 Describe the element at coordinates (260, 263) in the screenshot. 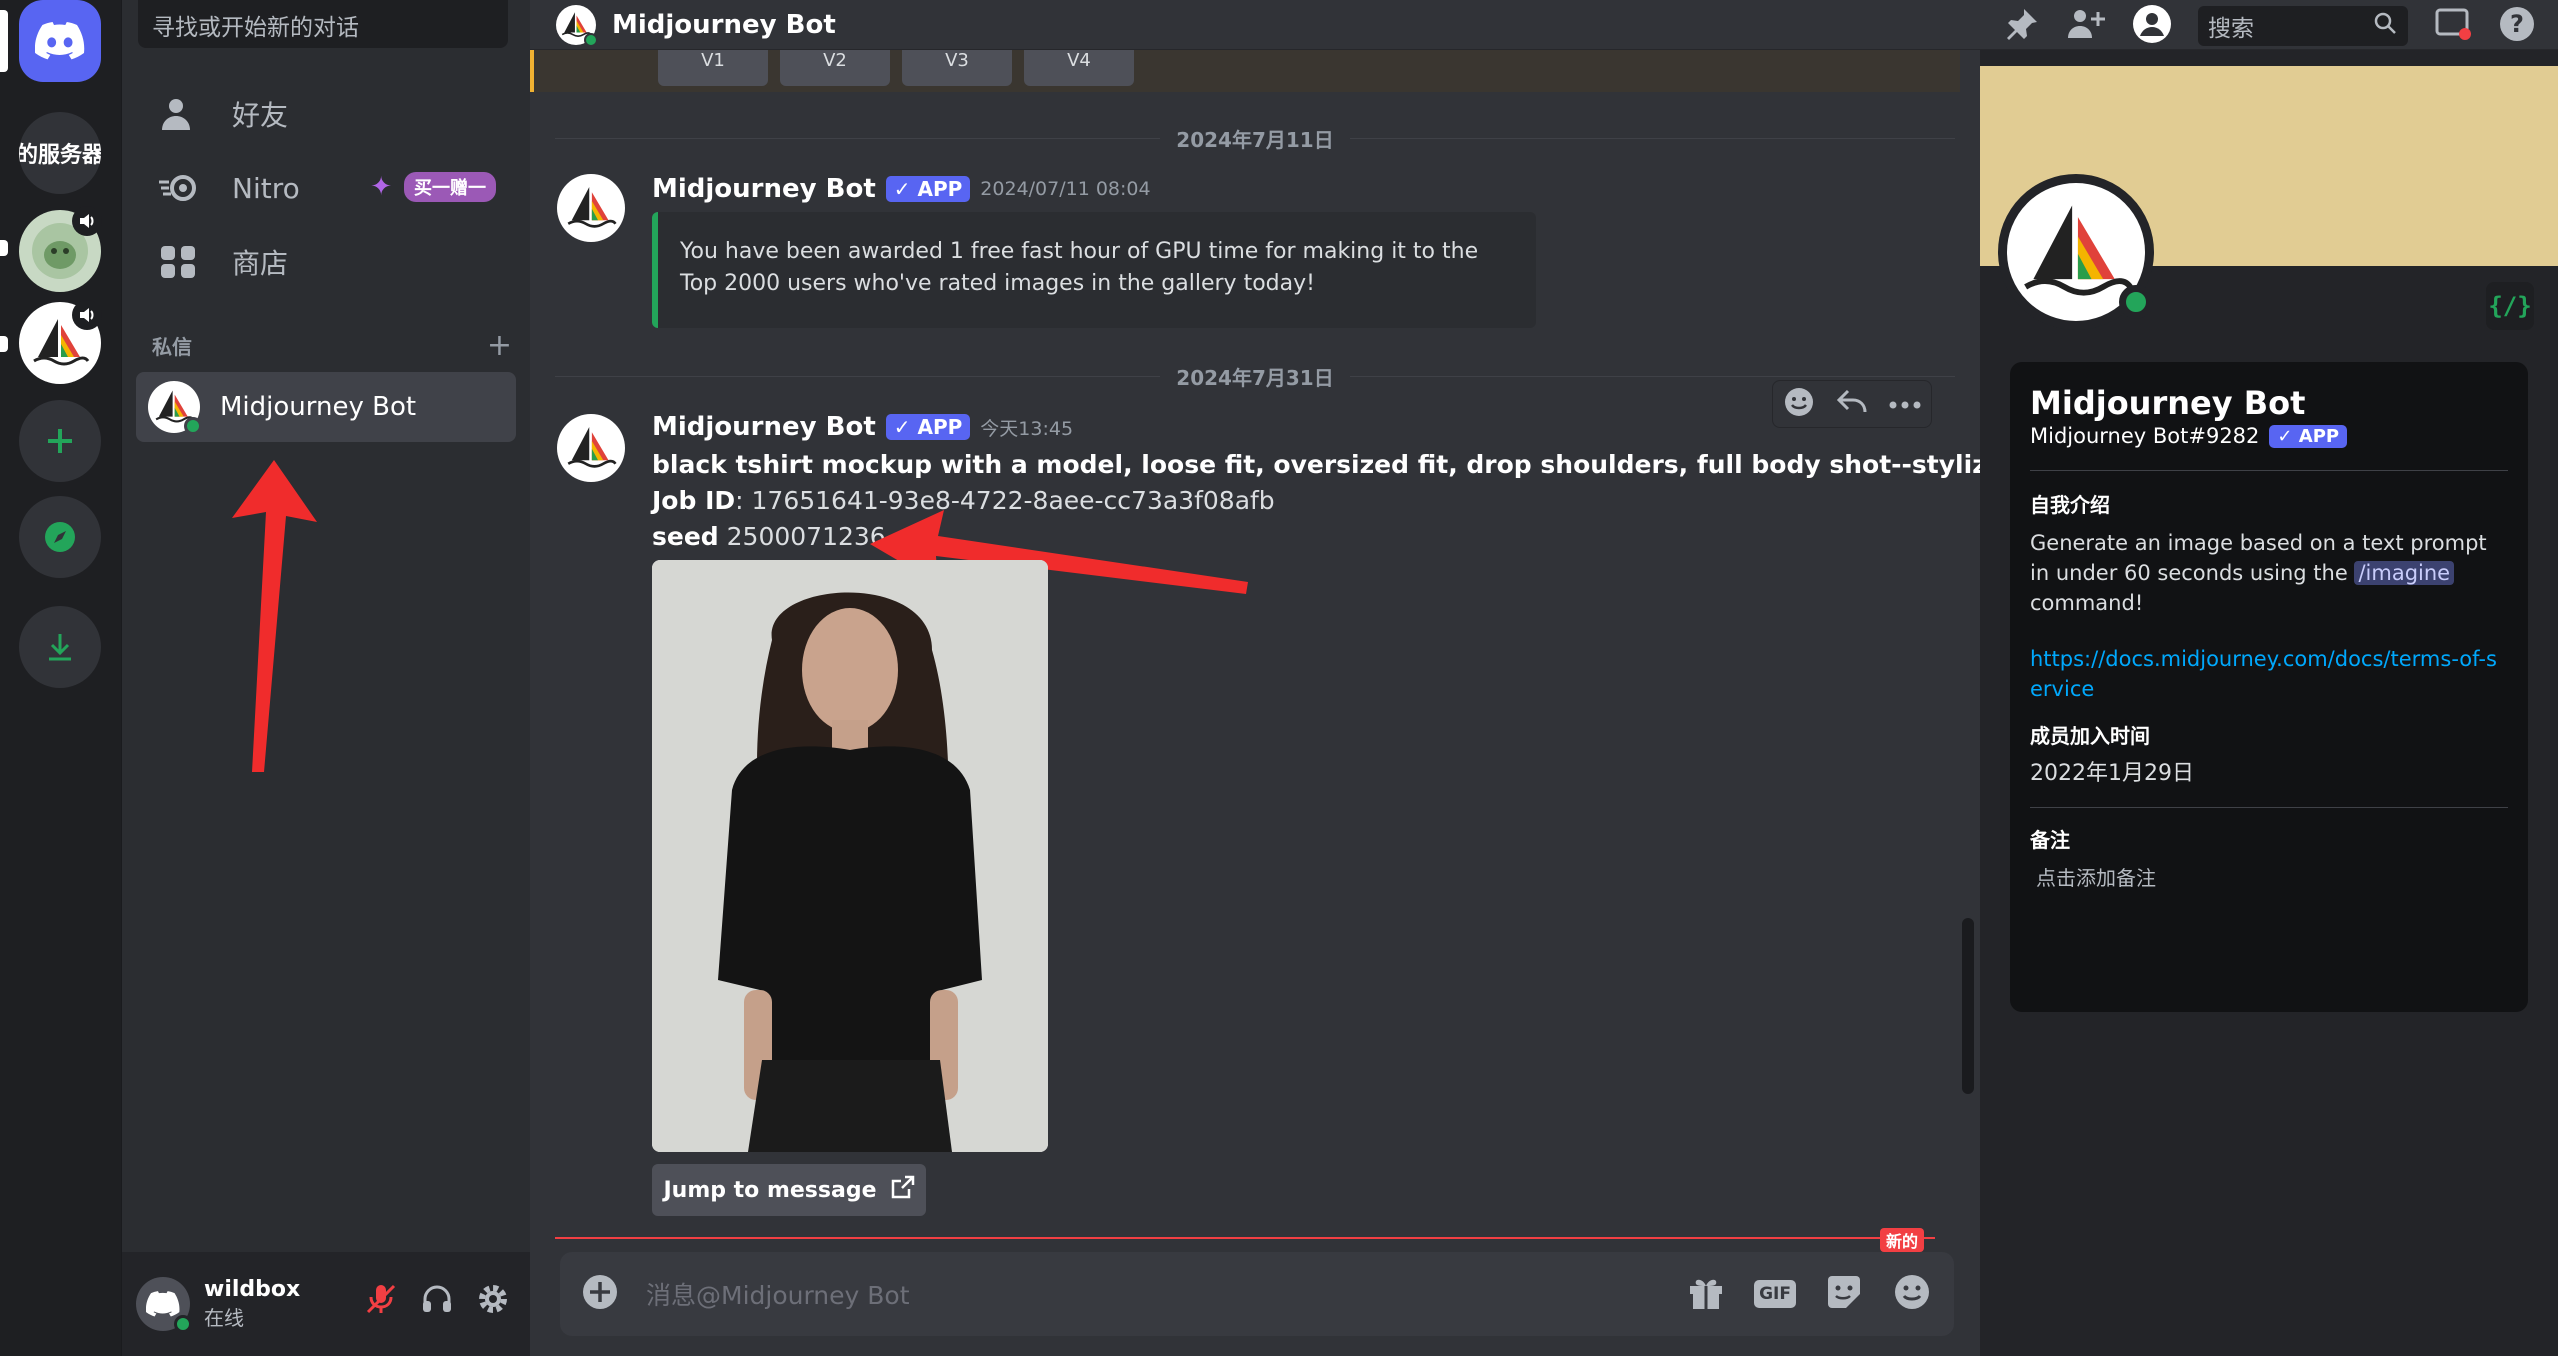

I see `nav-shop-label: 商店` at that location.